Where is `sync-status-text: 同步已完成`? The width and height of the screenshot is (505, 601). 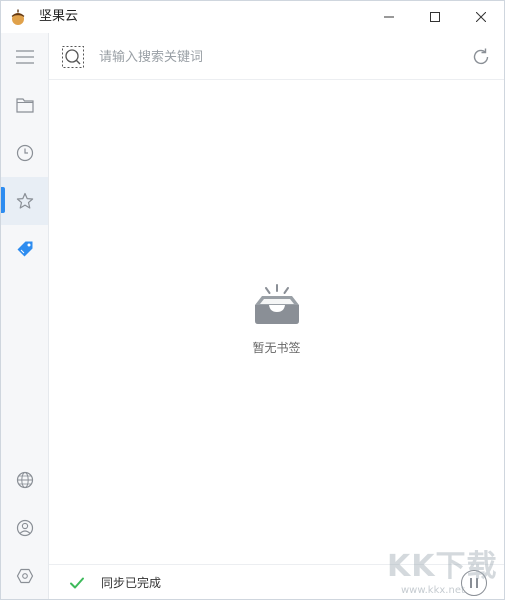 sync-status-text: 同步已完成 is located at coordinates (131, 583).